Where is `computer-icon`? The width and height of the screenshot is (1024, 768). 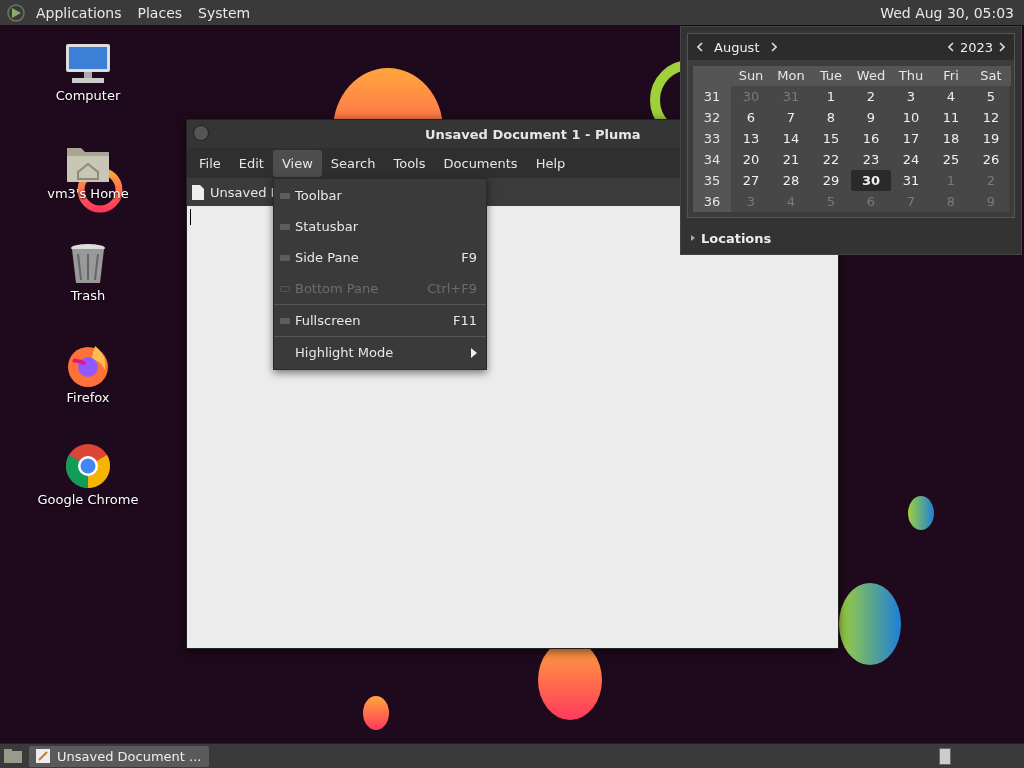 computer-icon is located at coordinates (88, 64).